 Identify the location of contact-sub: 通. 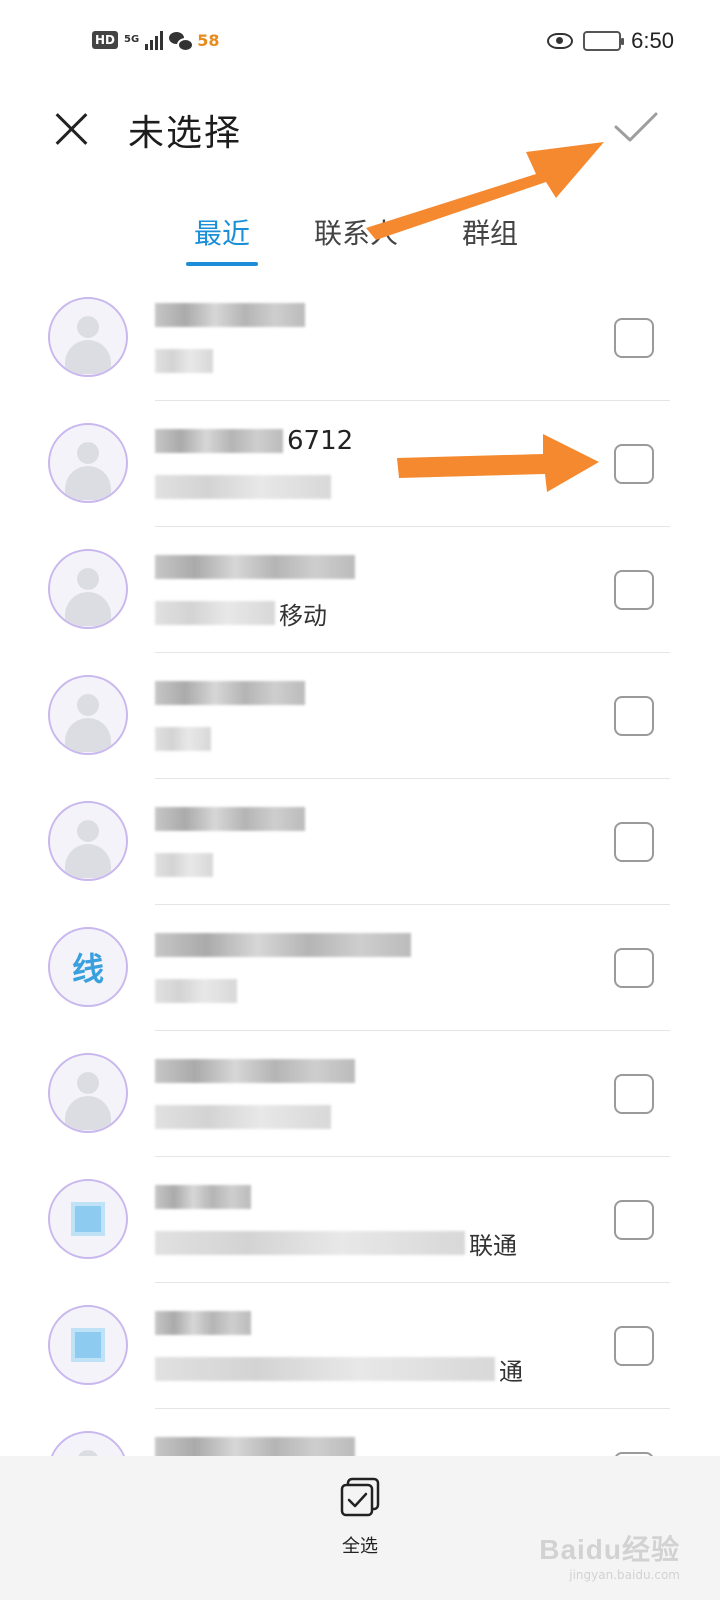
(339, 1370).